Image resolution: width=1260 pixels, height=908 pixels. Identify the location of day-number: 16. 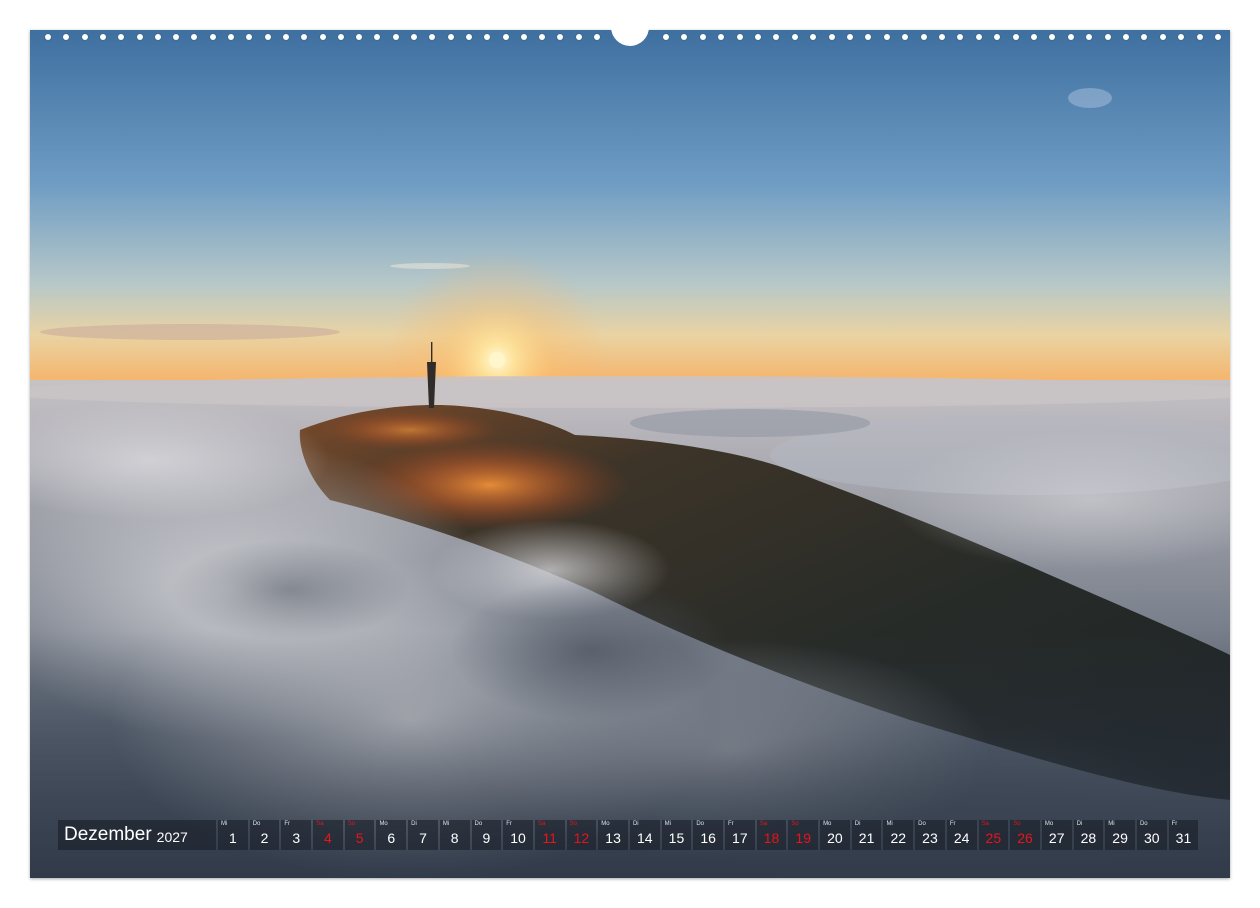
(708, 838).